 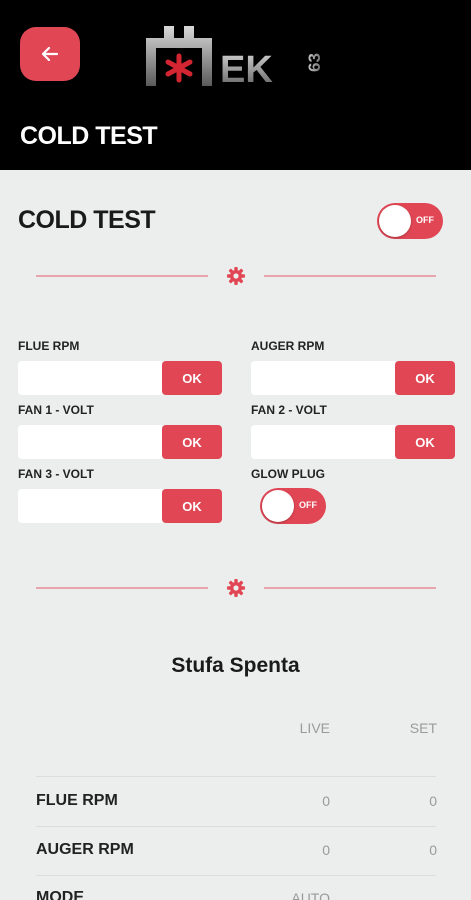 What do you see at coordinates (87, 220) in the screenshot?
I see `cold-test-title: COLD TEST` at bounding box center [87, 220].